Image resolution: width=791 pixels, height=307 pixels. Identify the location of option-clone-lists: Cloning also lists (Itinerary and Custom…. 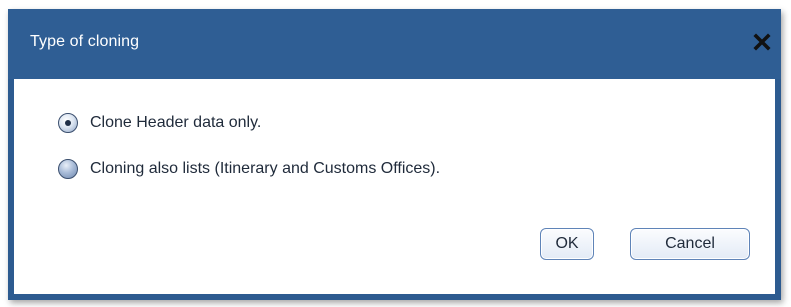
(249, 169).